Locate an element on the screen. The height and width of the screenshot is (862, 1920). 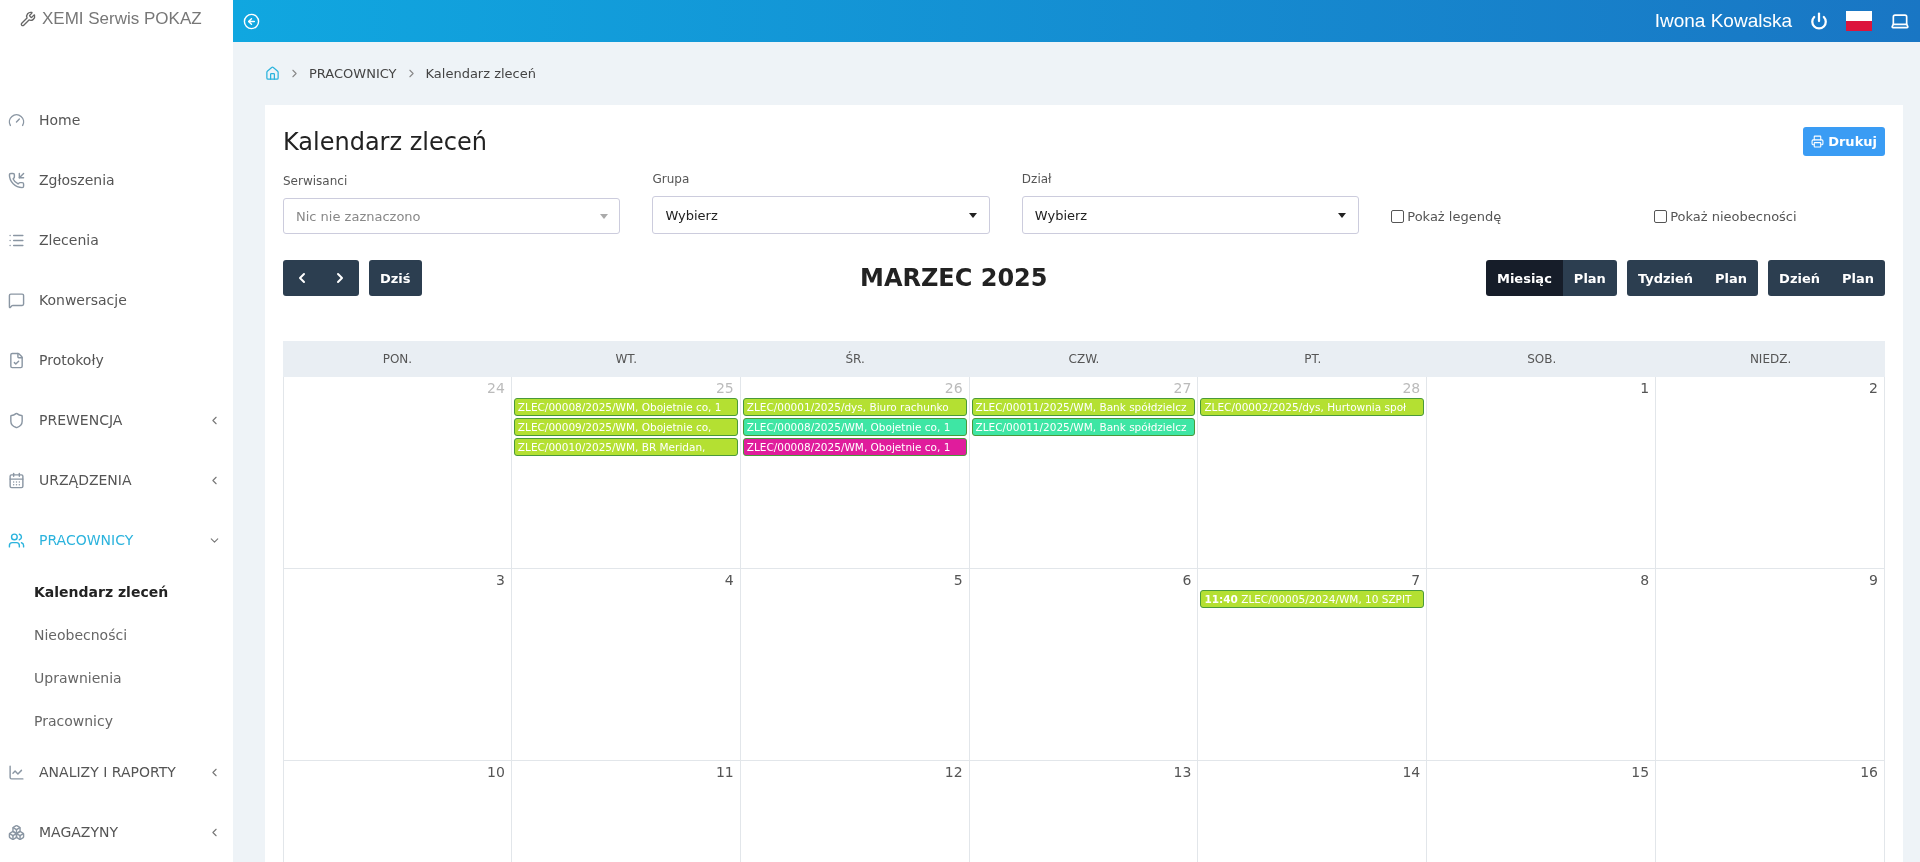
day-number: 5 is located at coordinates (958, 580).